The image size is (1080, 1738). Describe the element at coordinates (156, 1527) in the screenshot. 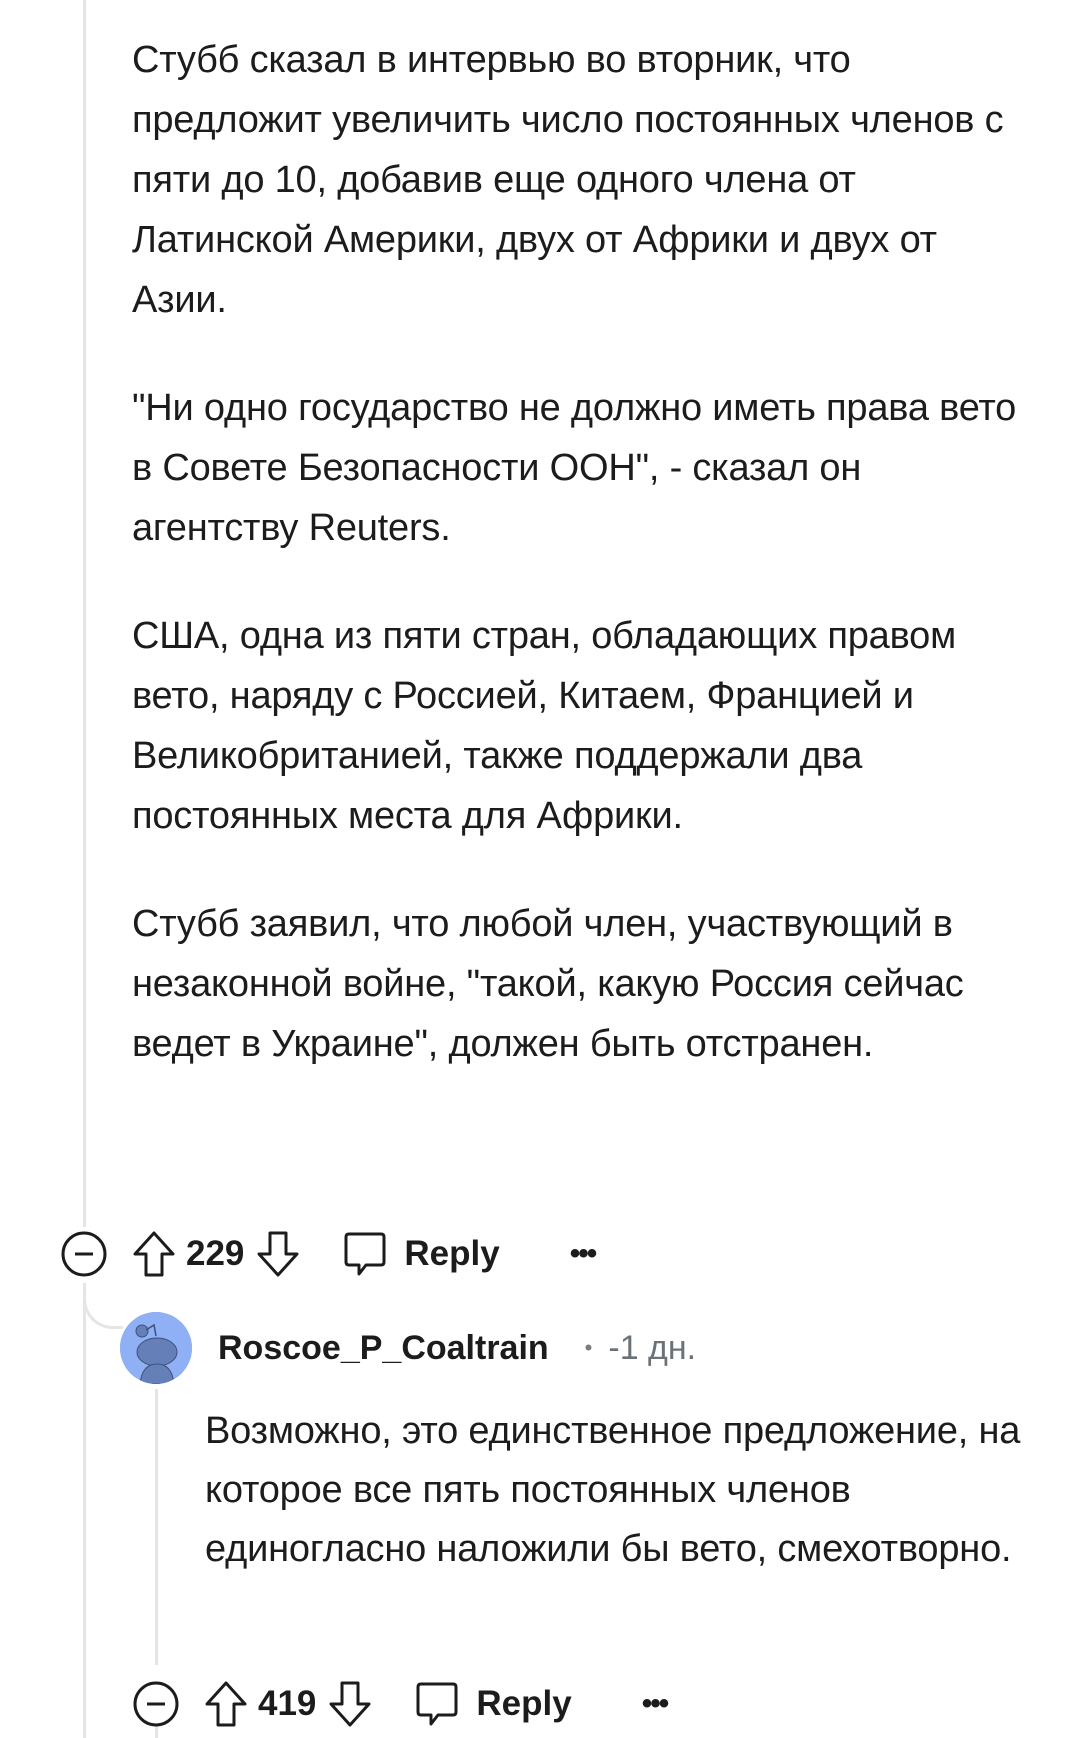

I see `reply-thread-line` at that location.